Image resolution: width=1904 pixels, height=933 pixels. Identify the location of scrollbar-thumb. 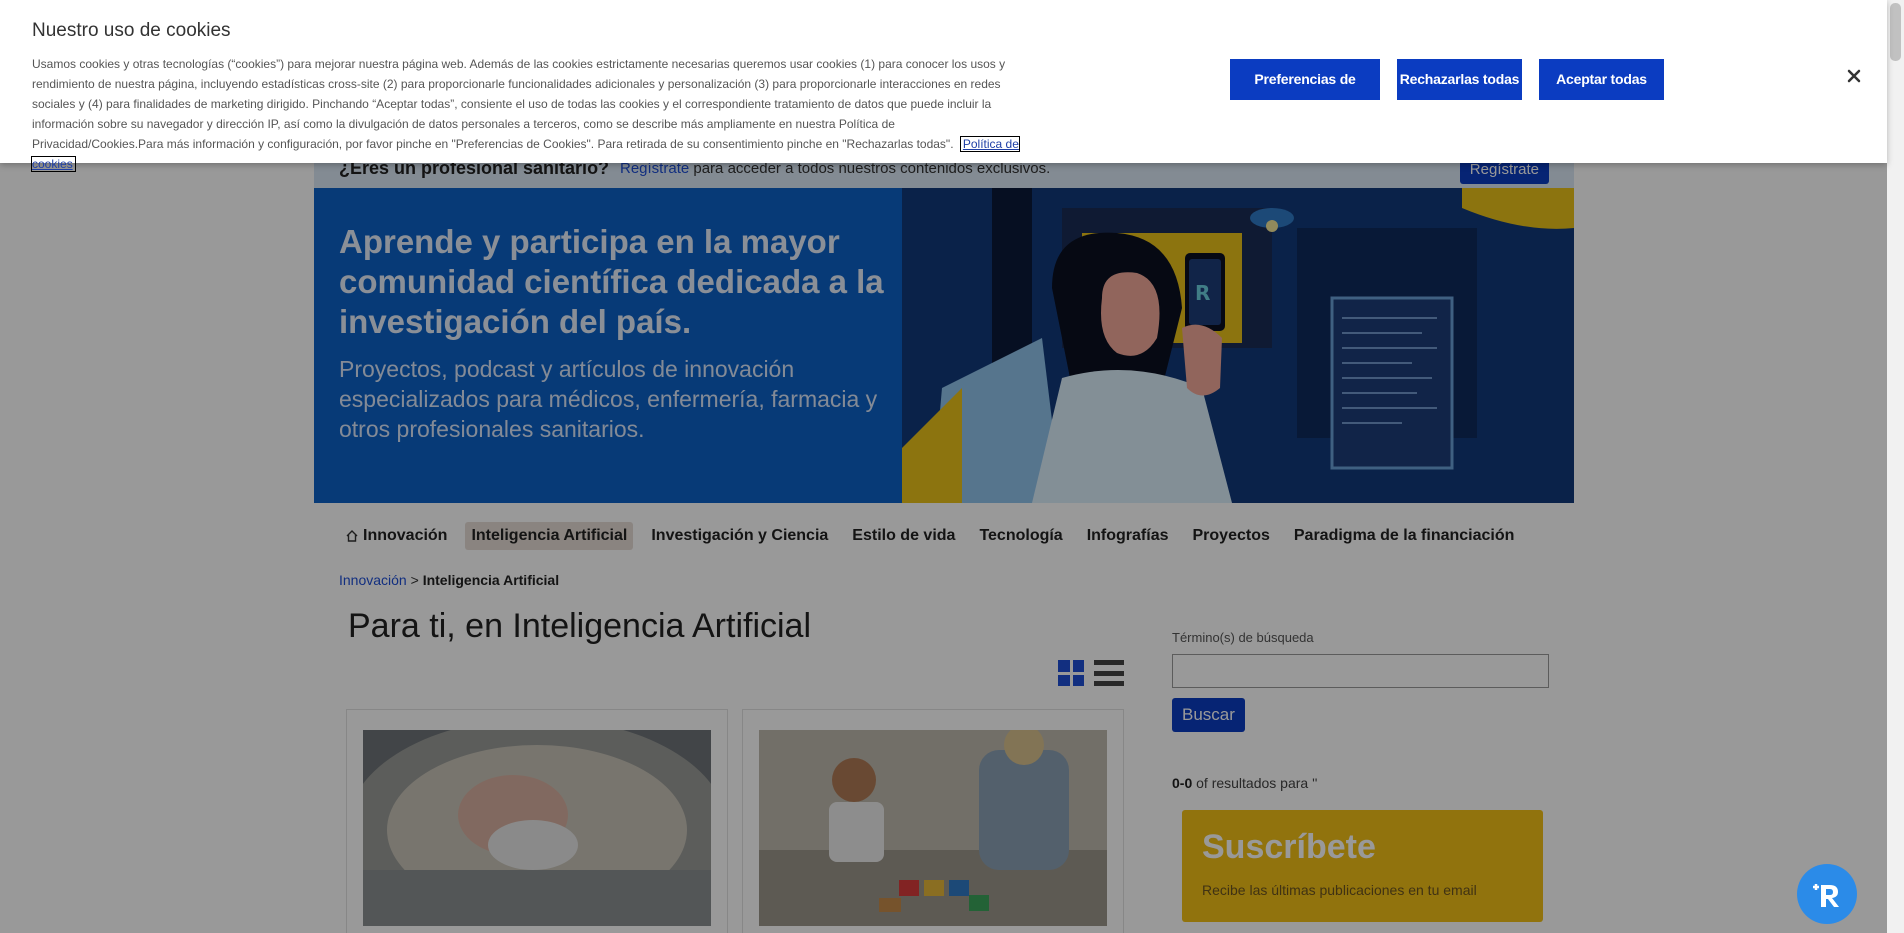
(1895, 32).